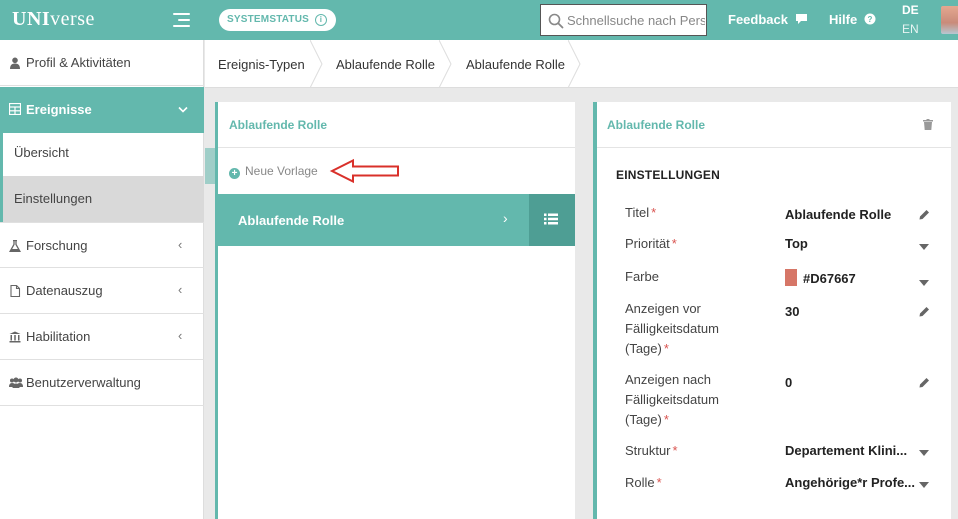 This screenshot has height=519, width=958. I want to click on chevron-right-icon: ›, so click(505, 218).